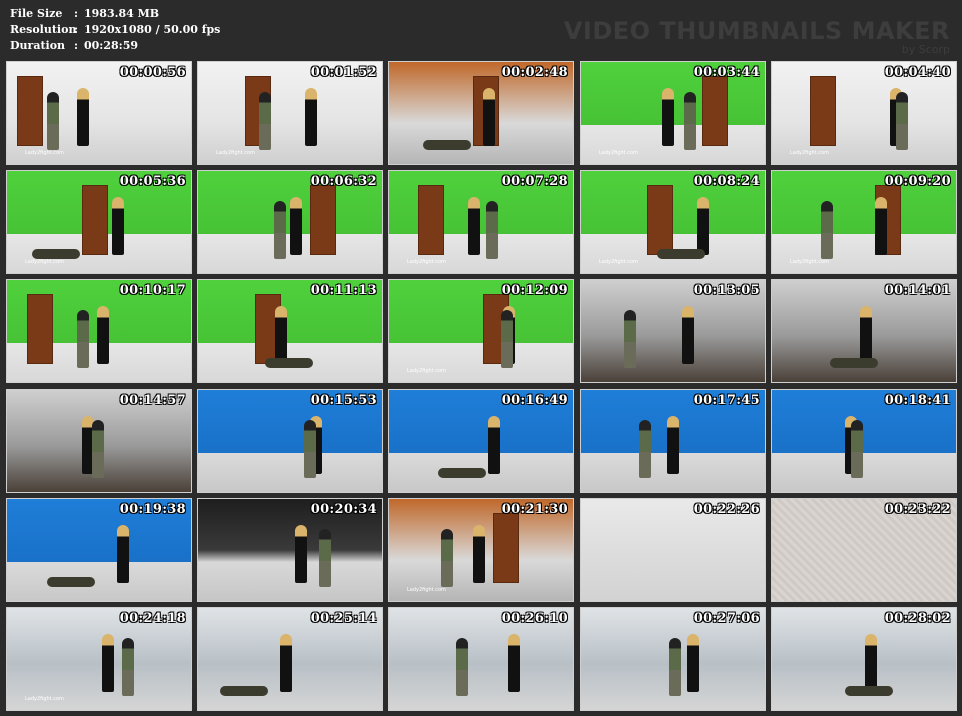  What do you see at coordinates (43, 29) in the screenshot?
I see `resolution-label: Resolution` at bounding box center [43, 29].